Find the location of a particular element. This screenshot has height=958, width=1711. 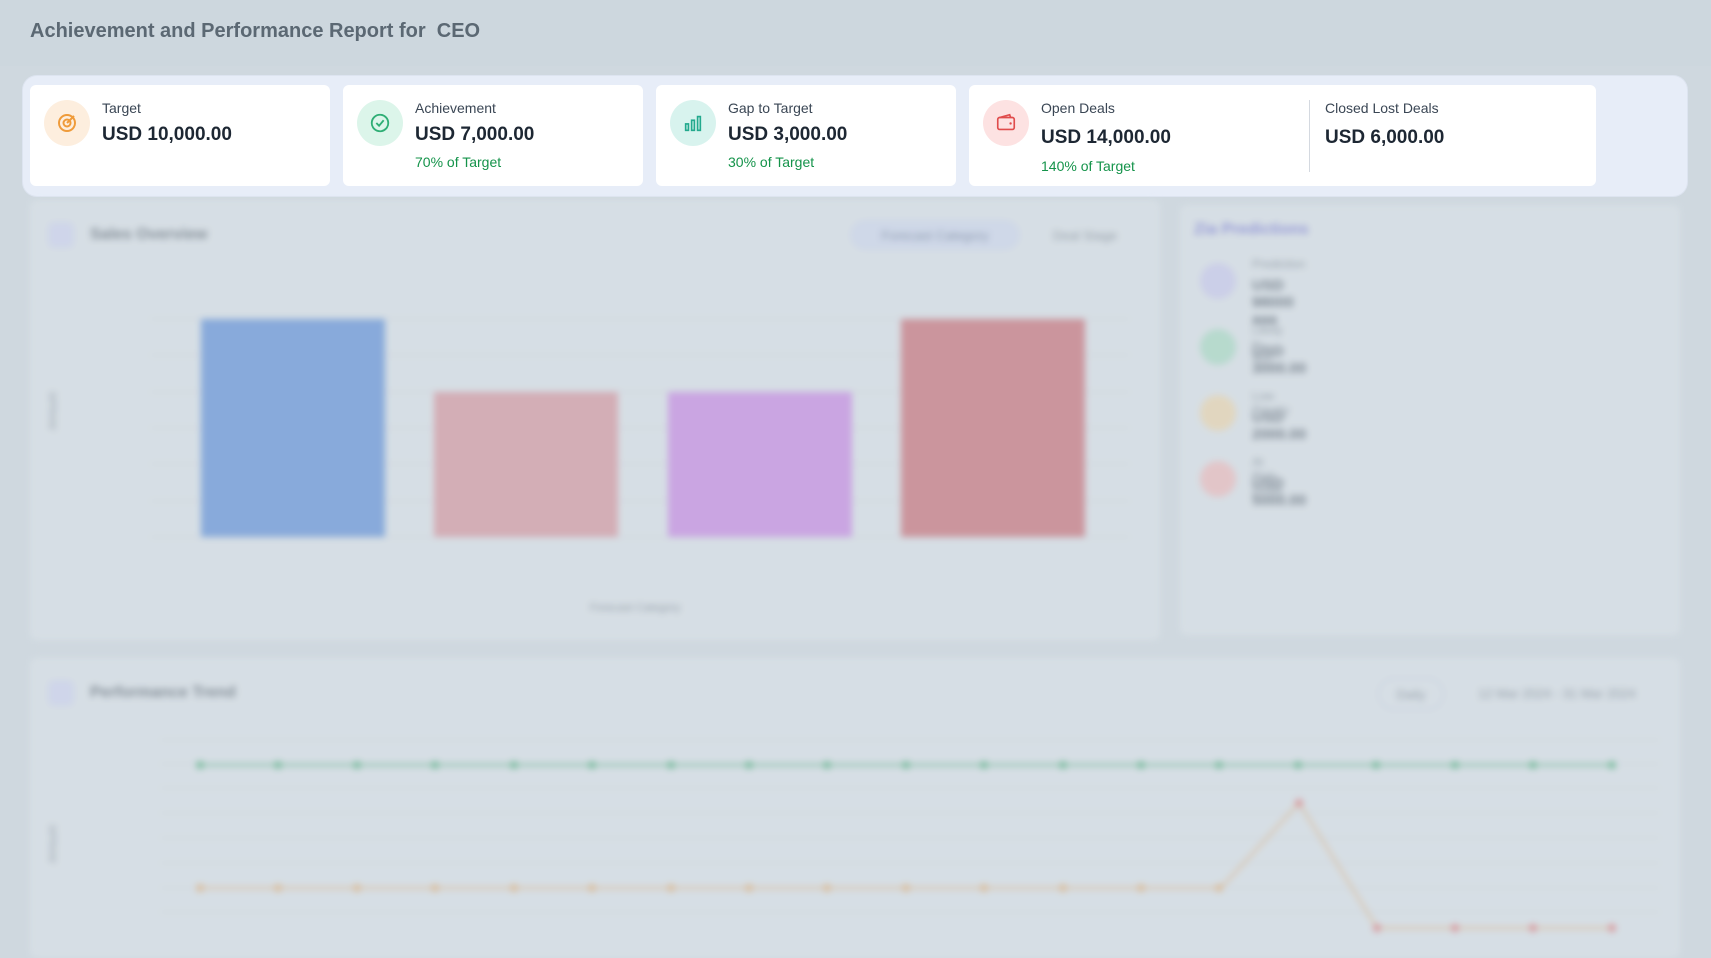

kpi-value: USD 7,000.00 is located at coordinates (475, 134).